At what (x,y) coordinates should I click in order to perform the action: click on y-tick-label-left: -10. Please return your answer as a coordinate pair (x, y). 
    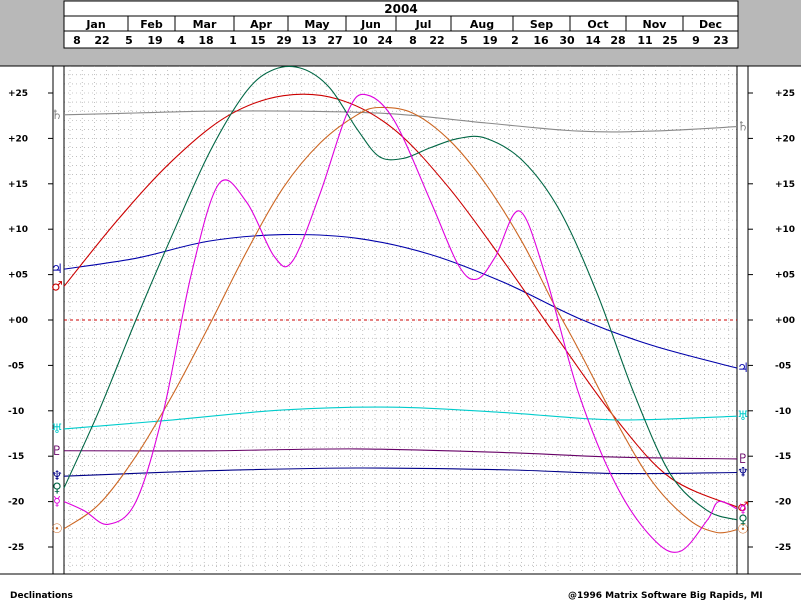
    Looking at the image, I should click on (16, 412).